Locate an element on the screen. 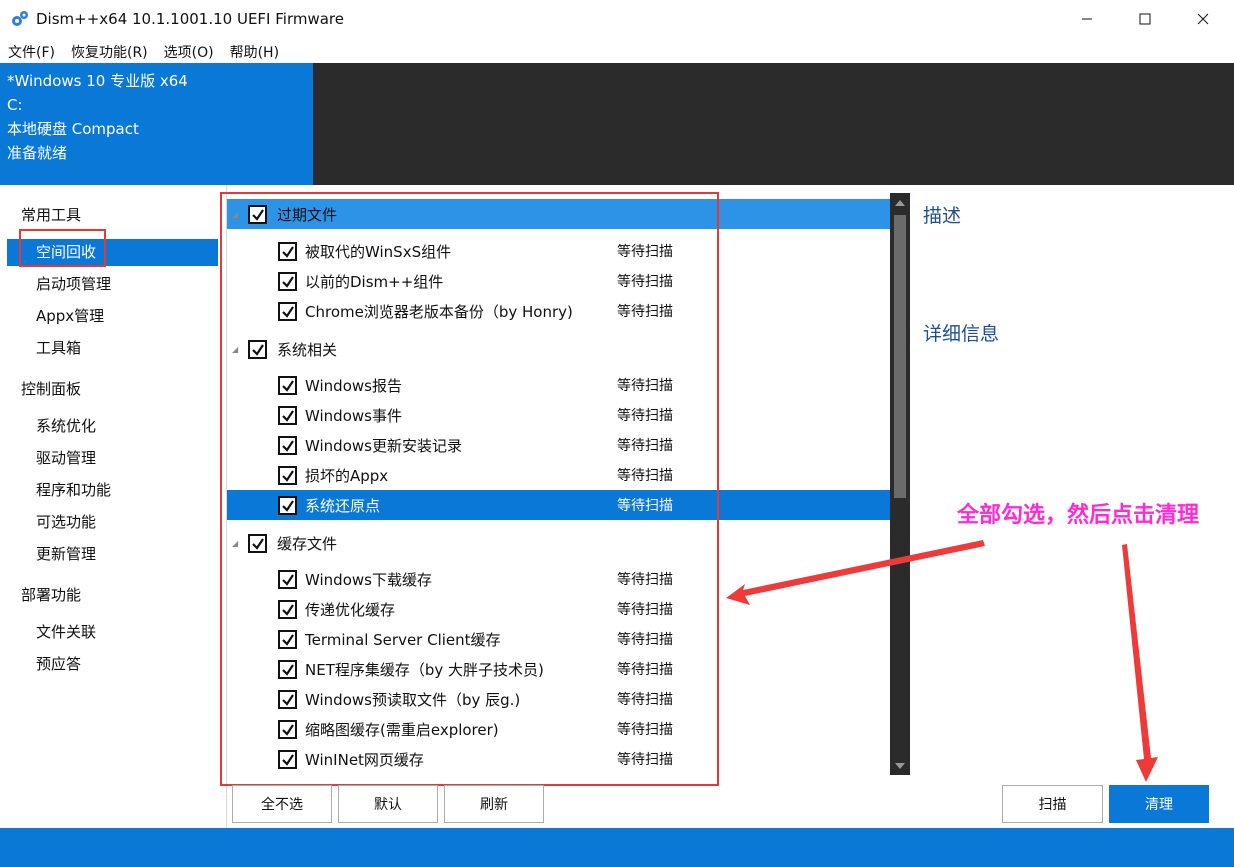  menu-file: 文件(F) is located at coordinates (31, 50).